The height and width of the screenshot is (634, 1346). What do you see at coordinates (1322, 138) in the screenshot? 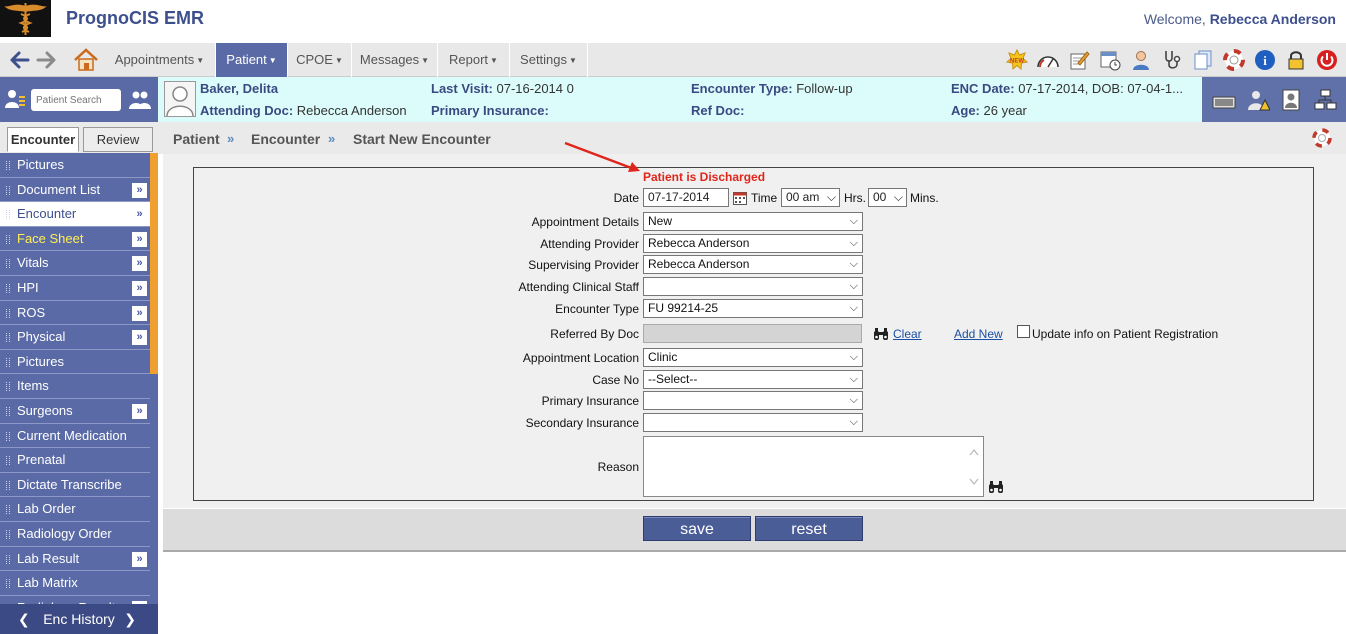
I see `help-lifebuoy-icon` at bounding box center [1322, 138].